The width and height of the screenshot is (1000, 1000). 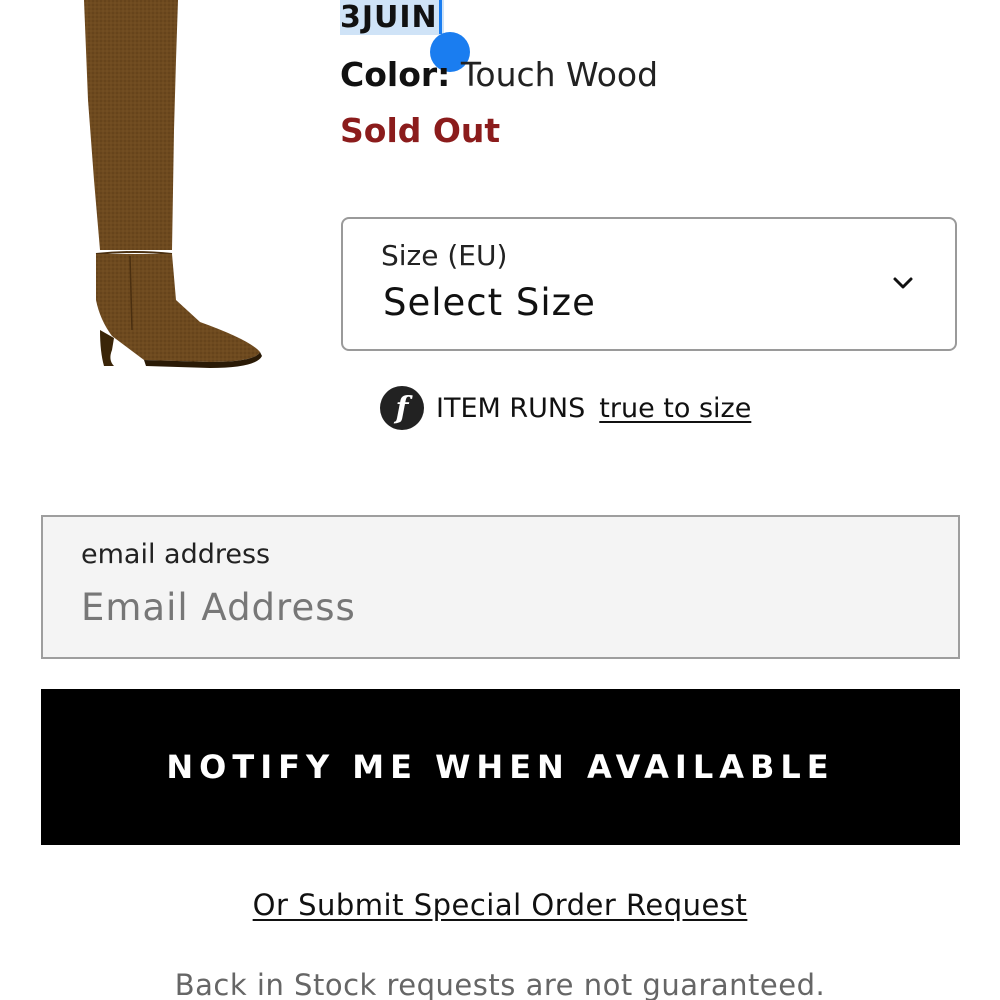 I want to click on fit-info: f ITEM RUNS true to size, so click(x=565, y=408).